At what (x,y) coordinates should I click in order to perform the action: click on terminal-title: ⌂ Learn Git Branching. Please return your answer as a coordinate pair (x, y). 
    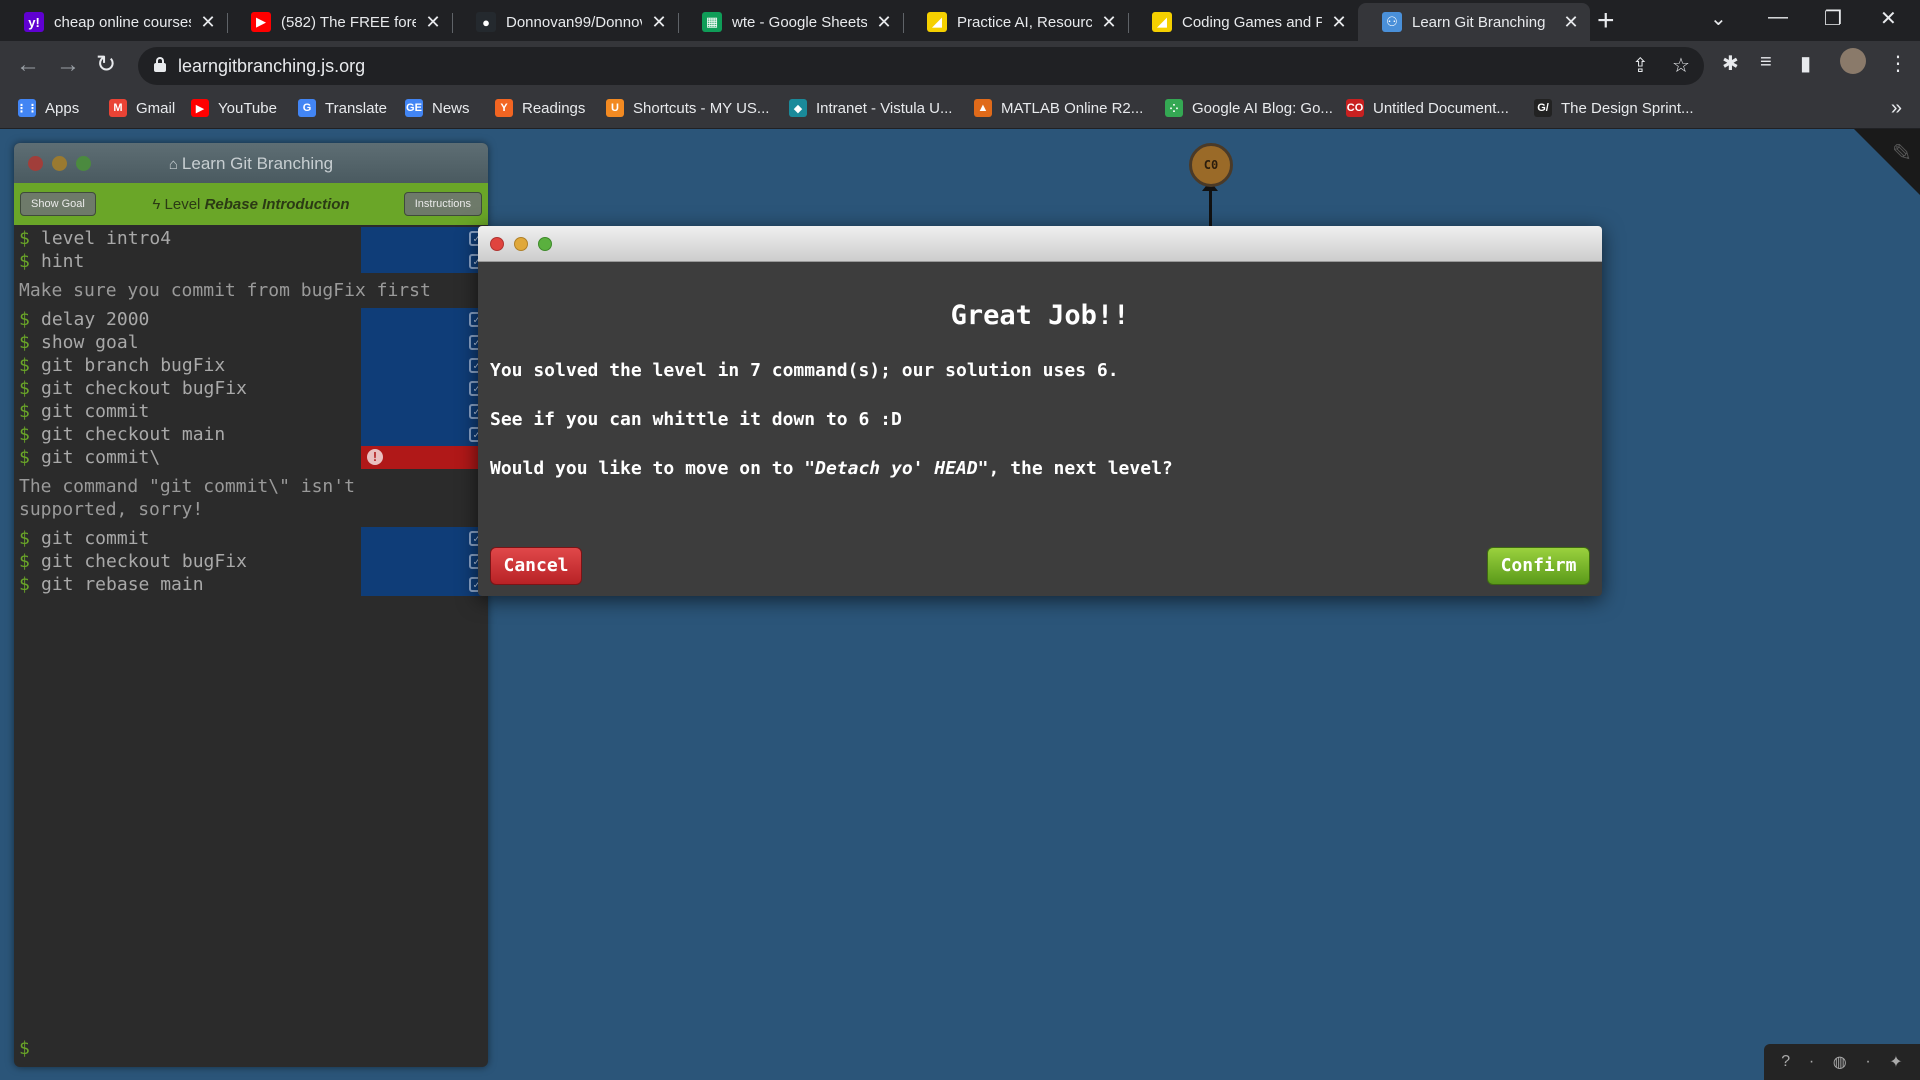
    Looking at the image, I should click on (251, 163).